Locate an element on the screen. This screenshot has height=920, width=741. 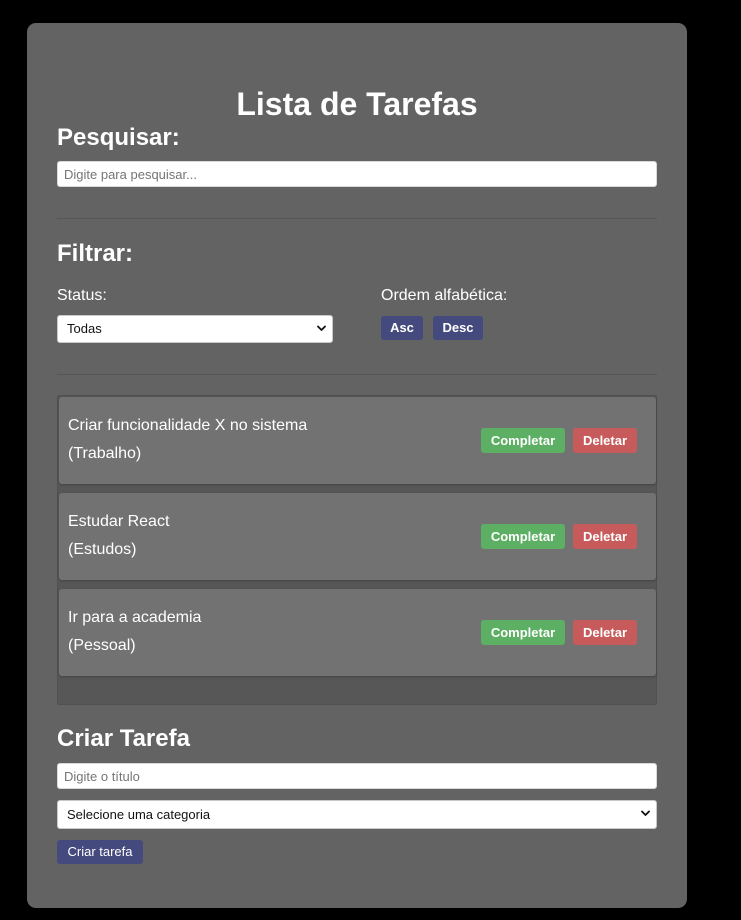
task-title: Ir para a academia is located at coordinates (135, 617).